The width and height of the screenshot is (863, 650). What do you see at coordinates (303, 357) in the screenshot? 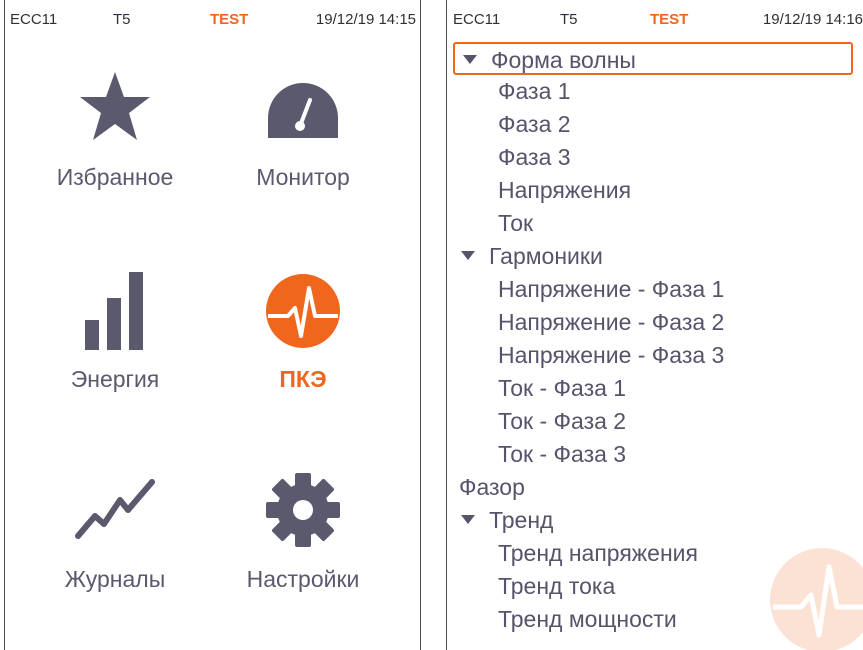
I see `tile-power-quality: ПКЭ` at bounding box center [303, 357].